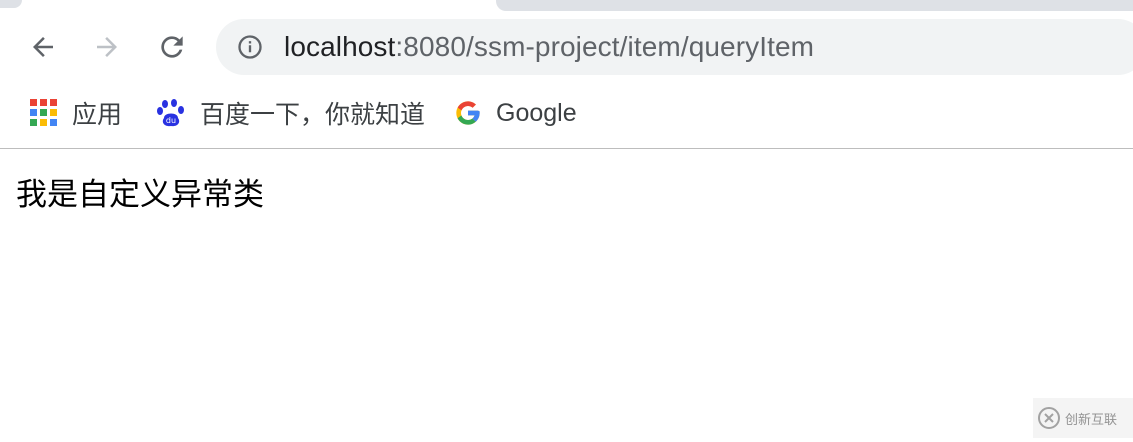 Image resolution: width=1133 pixels, height=442 pixels. I want to click on error-message: 我是自定义异常类, so click(140, 195).